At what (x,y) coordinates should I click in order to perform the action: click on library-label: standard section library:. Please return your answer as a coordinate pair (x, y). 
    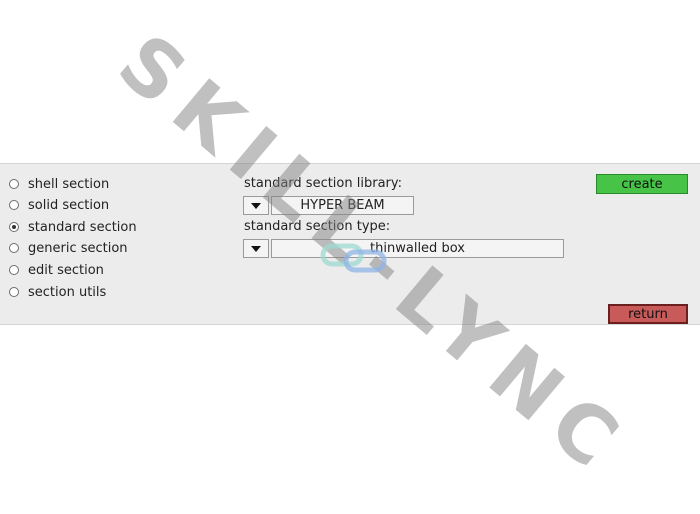
    Looking at the image, I should click on (323, 183).